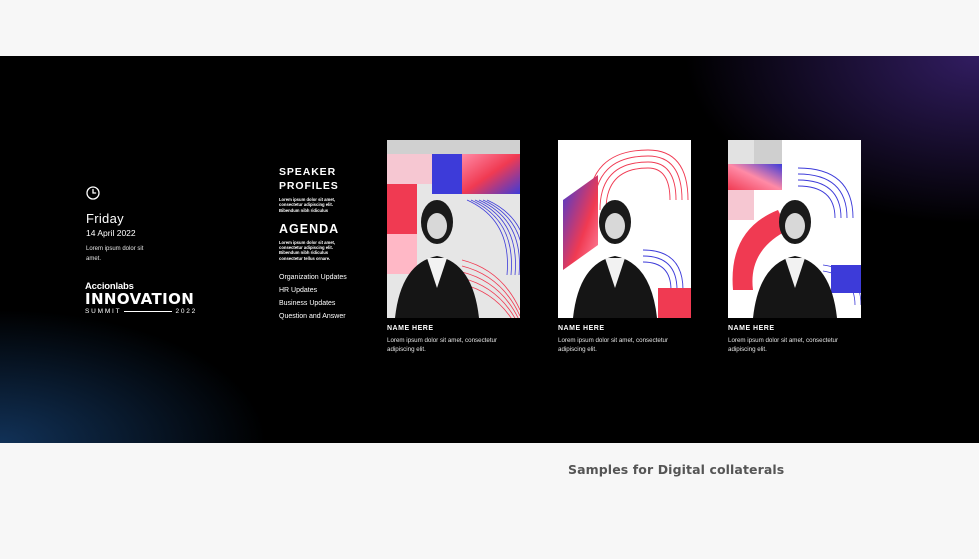 Image resolution: width=979 pixels, height=559 pixels. What do you see at coordinates (105, 218) in the screenshot?
I see `event-day: Friday` at bounding box center [105, 218].